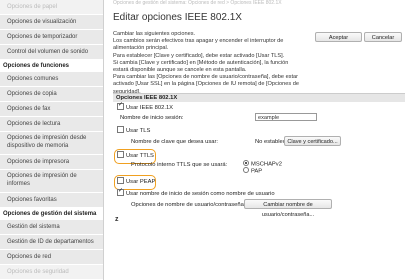 This screenshot has width=415, height=280. What do you see at coordinates (138, 131) in the screenshot?
I see `use-tls-label: Usar TLS` at bounding box center [138, 131].